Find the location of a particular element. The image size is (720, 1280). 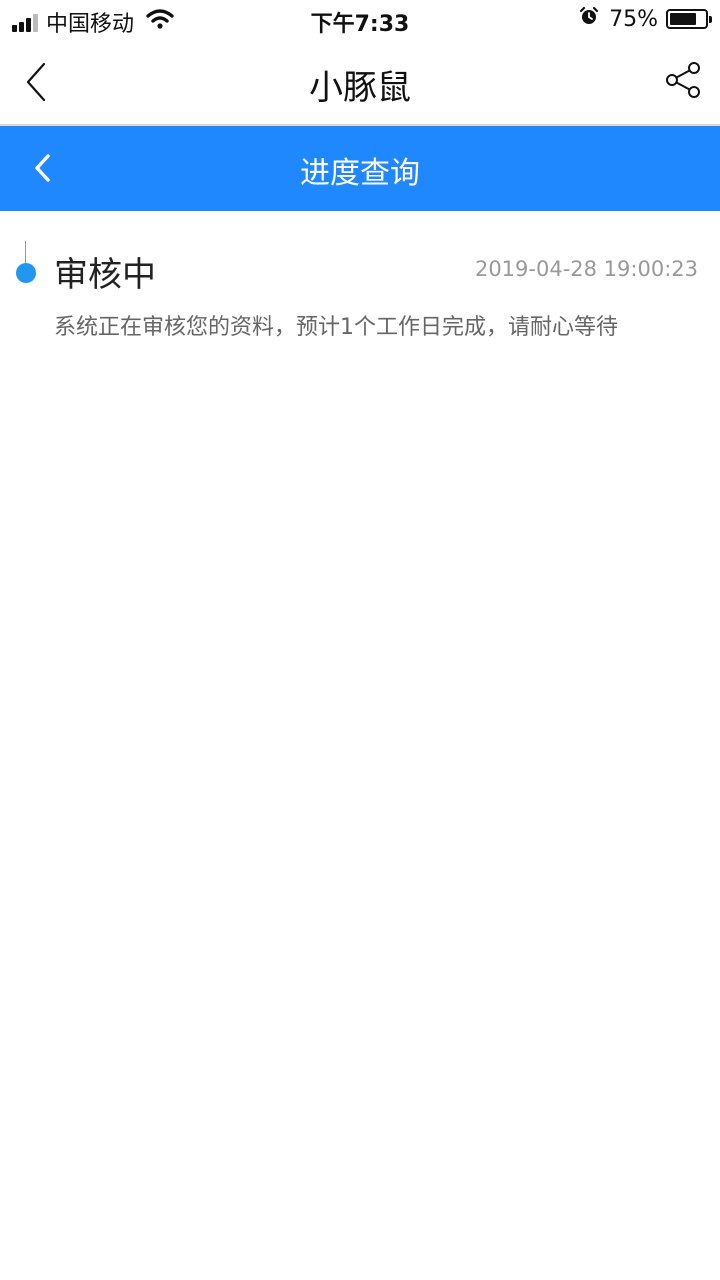

progress-header: 进度查询 is located at coordinates (360, 168).